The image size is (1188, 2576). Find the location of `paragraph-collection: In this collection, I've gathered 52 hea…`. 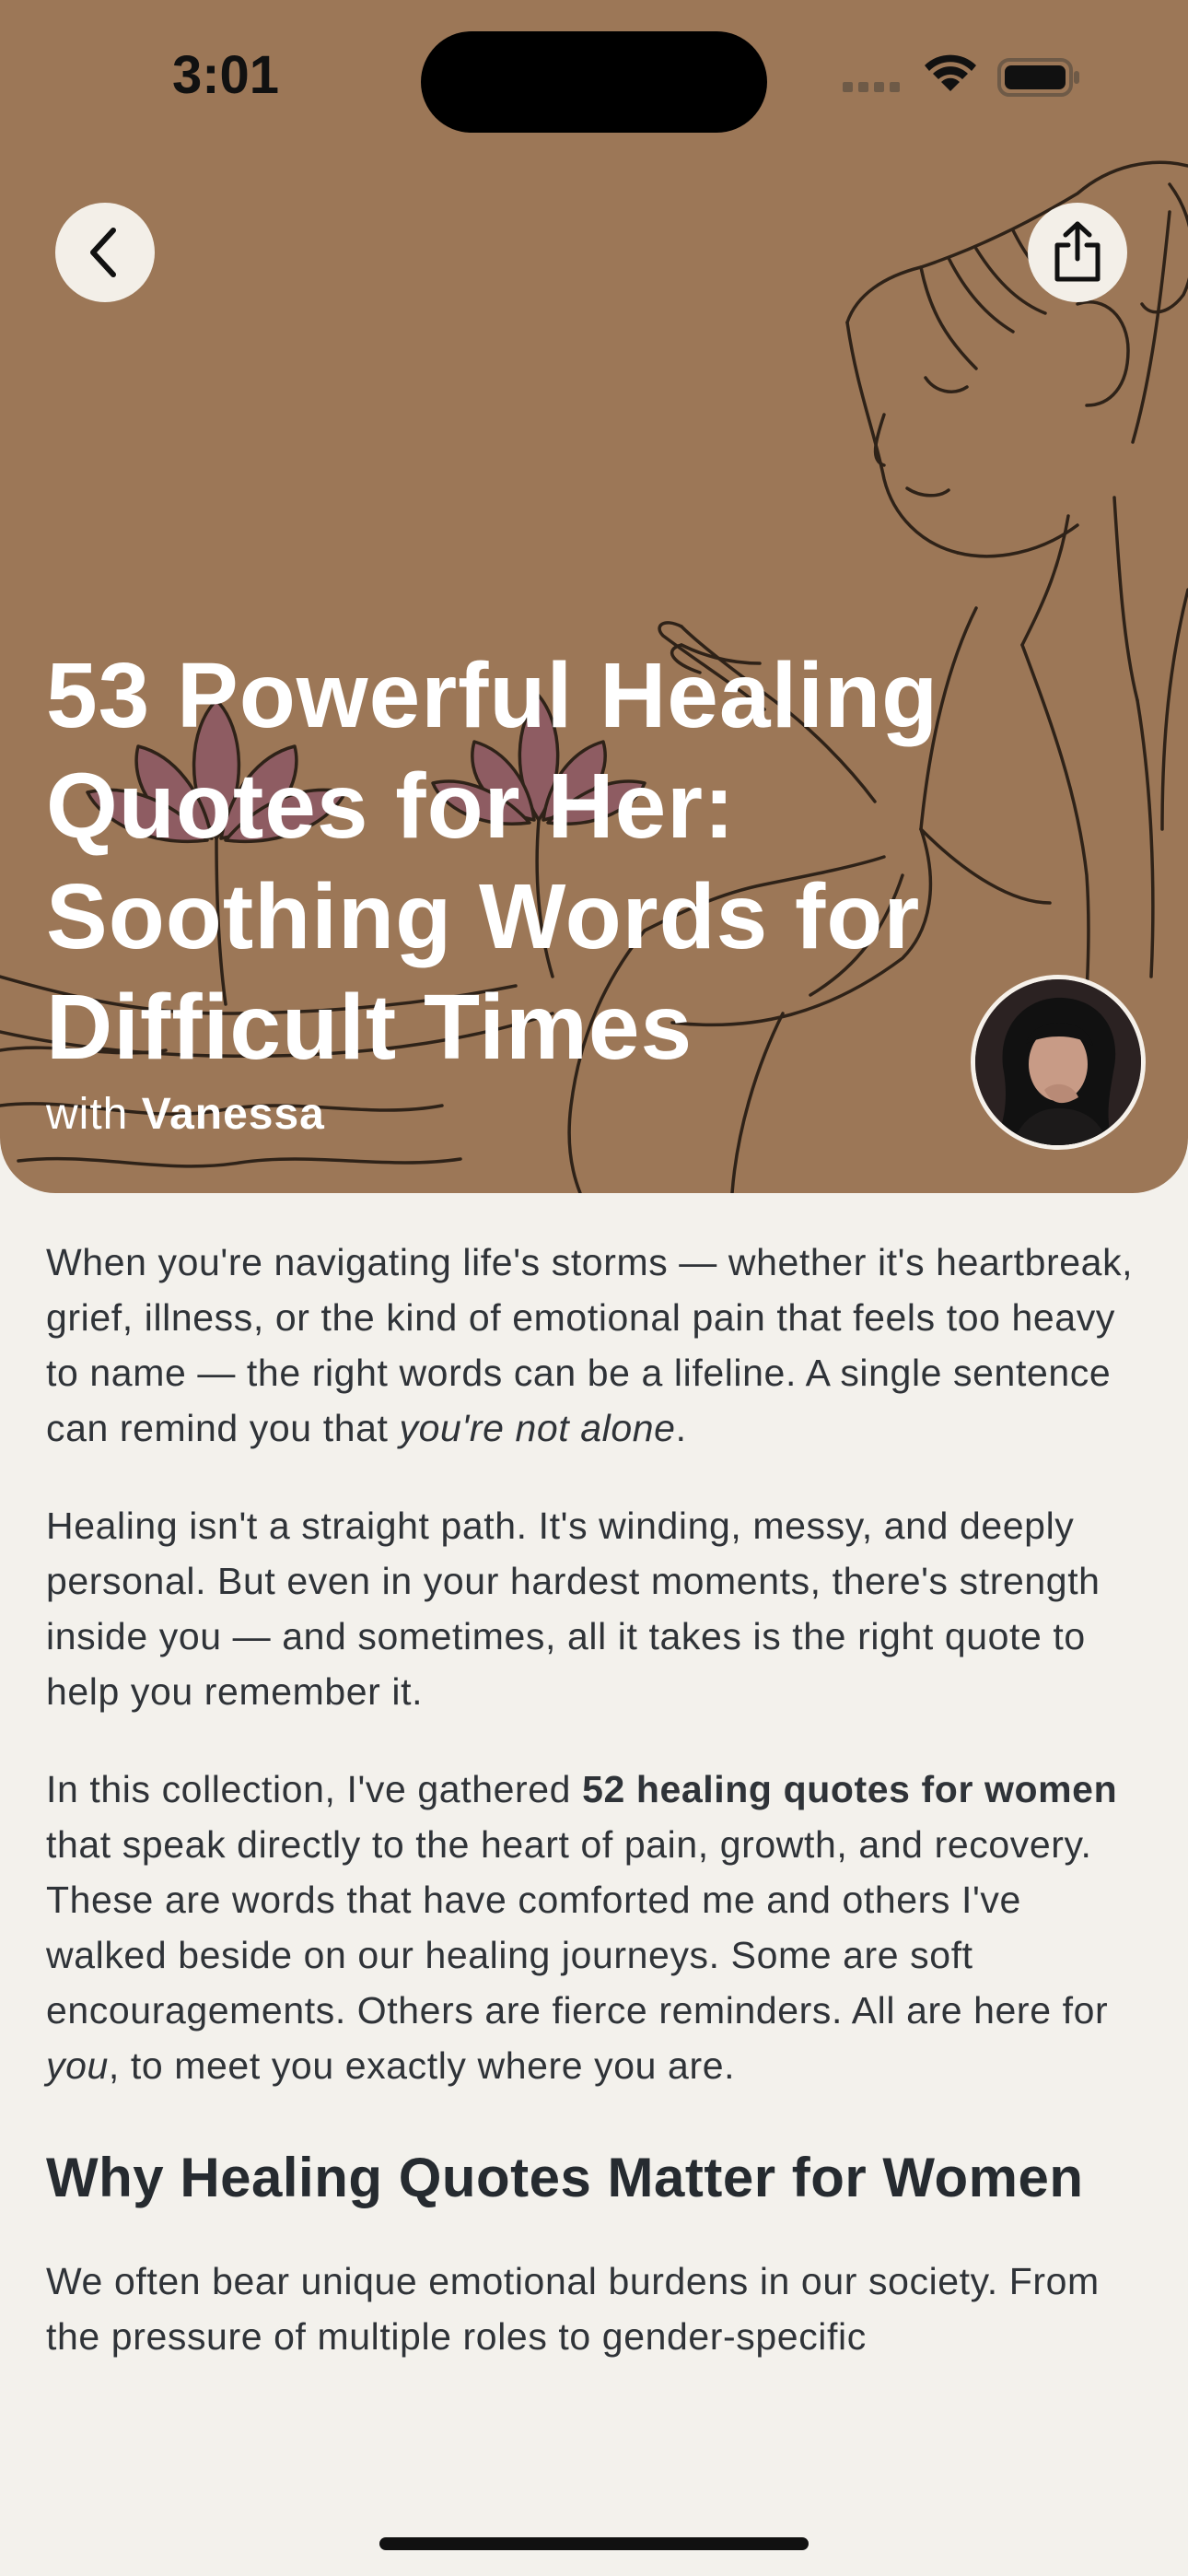

paragraph-collection: In this collection, I've gathered 52 hea… is located at coordinates (582, 1927).